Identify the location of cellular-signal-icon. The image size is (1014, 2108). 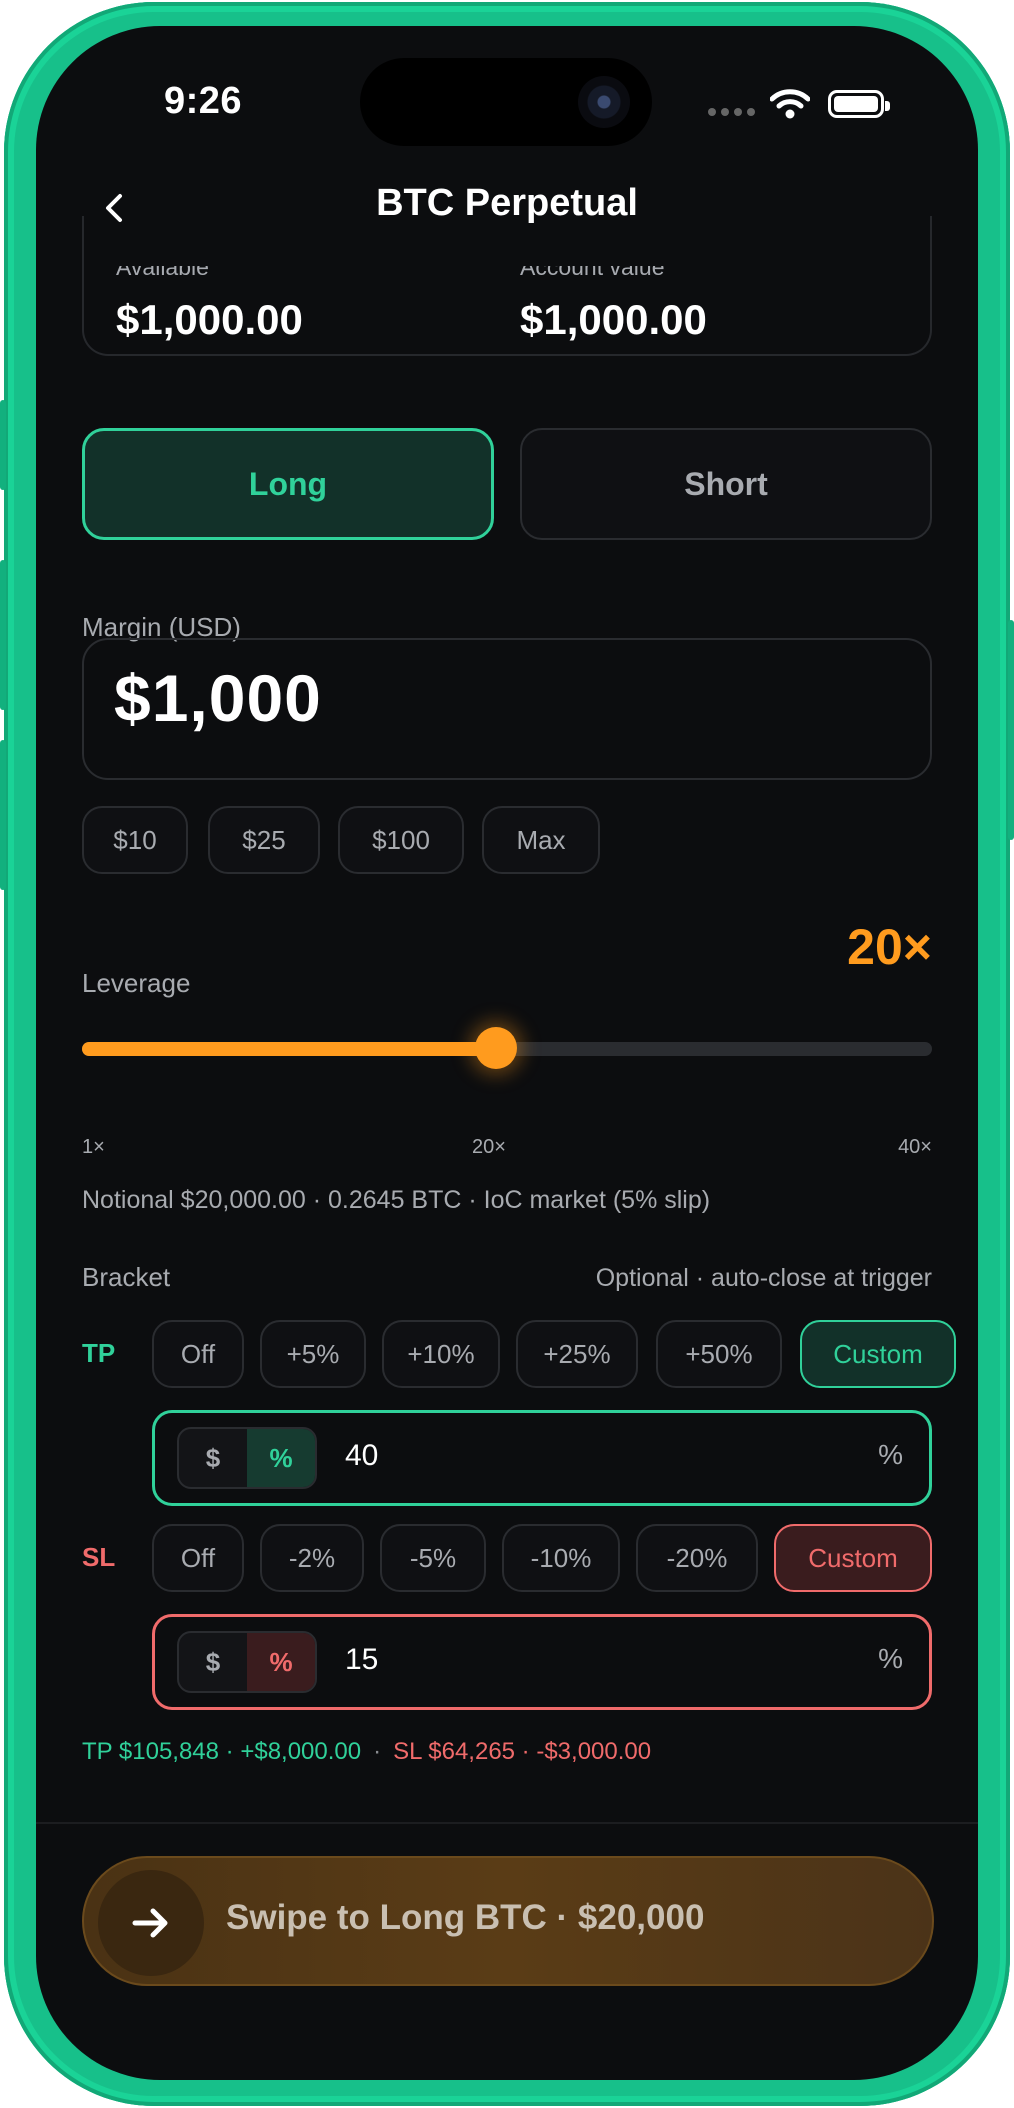
(731, 112).